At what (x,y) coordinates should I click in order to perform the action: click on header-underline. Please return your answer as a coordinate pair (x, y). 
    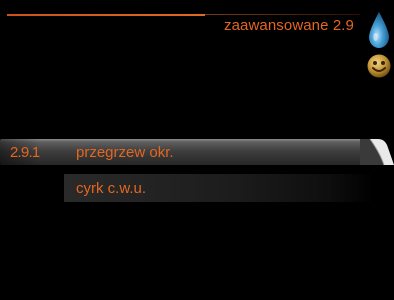
    Looking at the image, I should click on (106, 15).